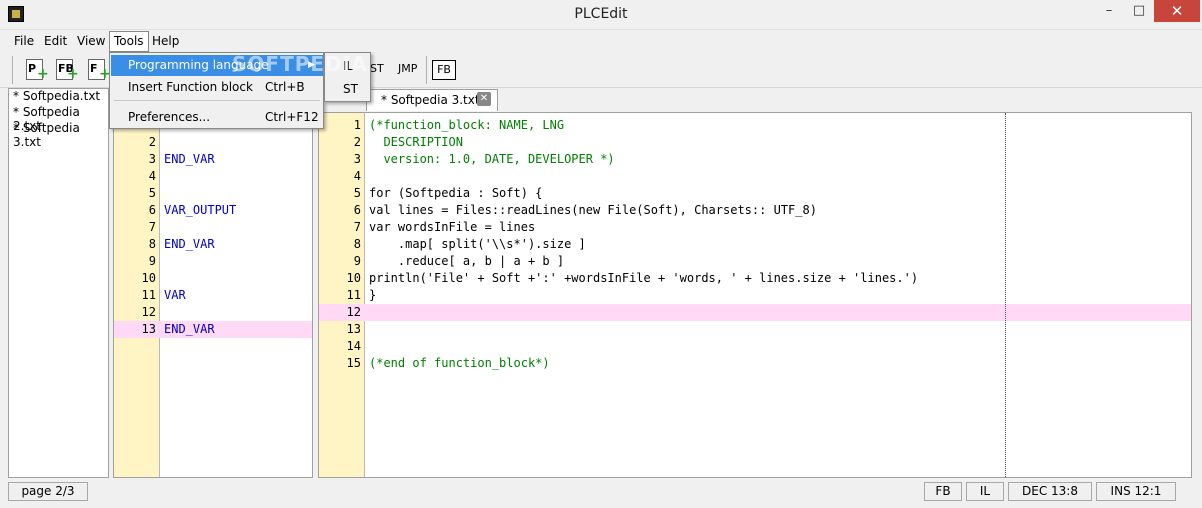 The width and height of the screenshot is (1202, 508). Describe the element at coordinates (213, 159) in the screenshot. I see `code-line: 3 END_VAR` at that location.